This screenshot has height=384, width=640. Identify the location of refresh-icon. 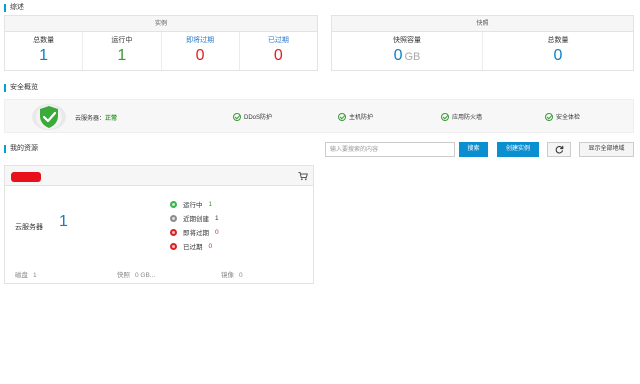
(559, 149).